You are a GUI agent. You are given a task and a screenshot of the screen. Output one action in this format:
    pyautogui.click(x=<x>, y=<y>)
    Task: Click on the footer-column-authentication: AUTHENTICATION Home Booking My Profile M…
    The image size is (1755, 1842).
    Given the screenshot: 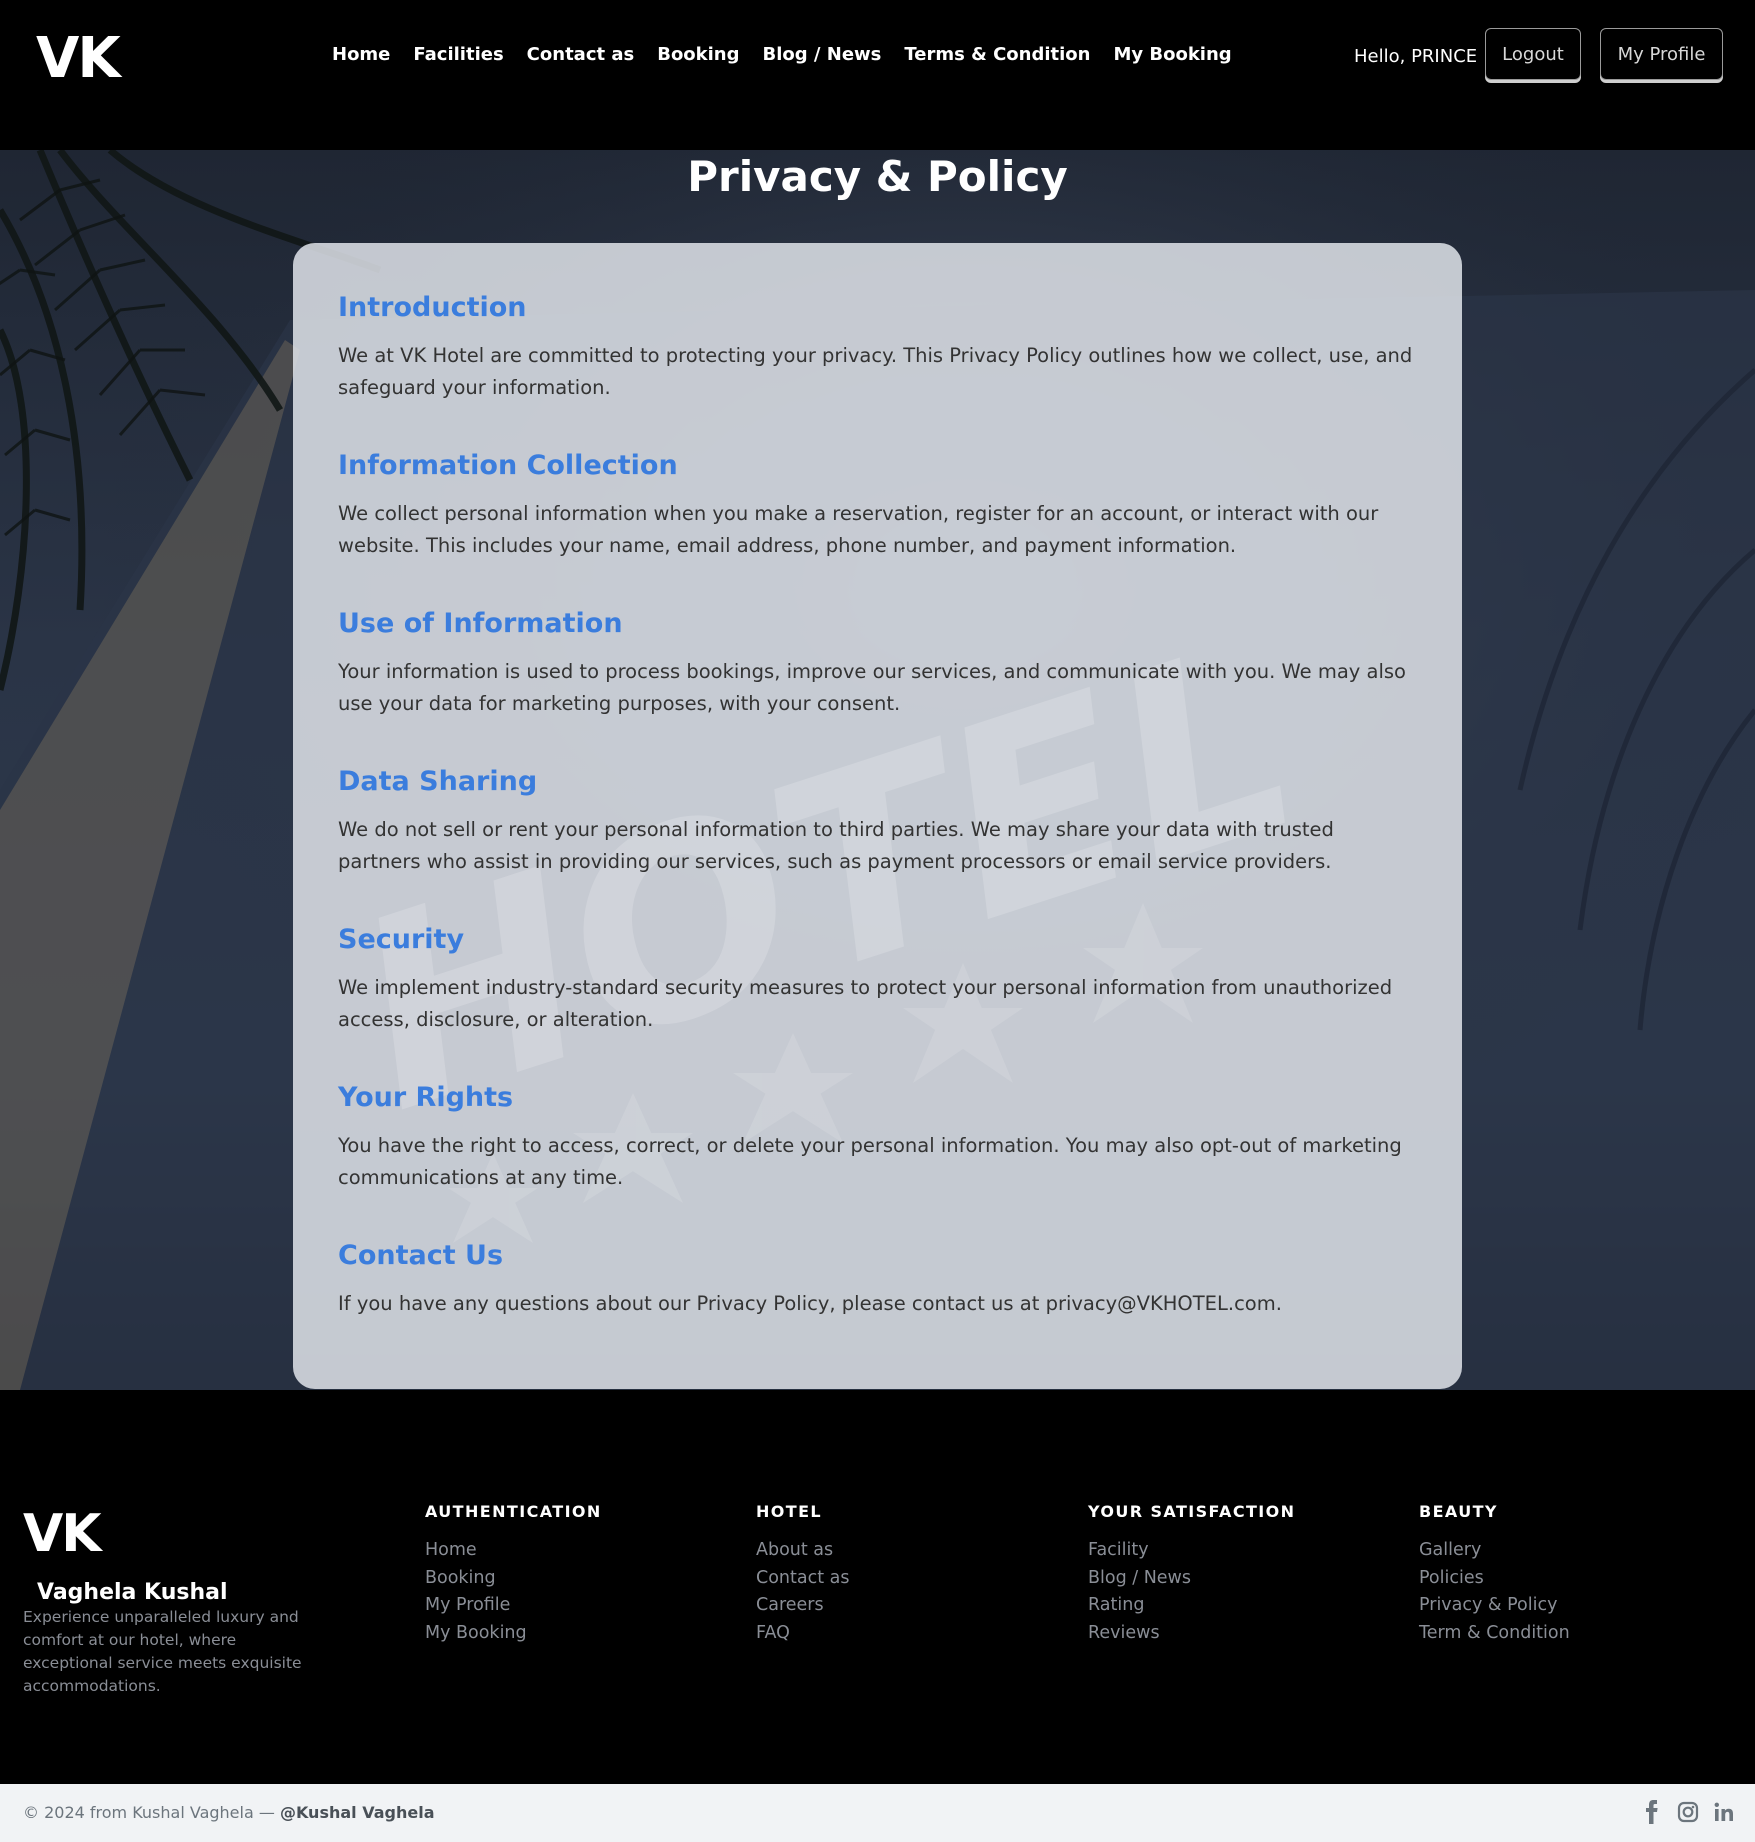 What is the action you would take?
    pyautogui.click(x=513, y=1574)
    